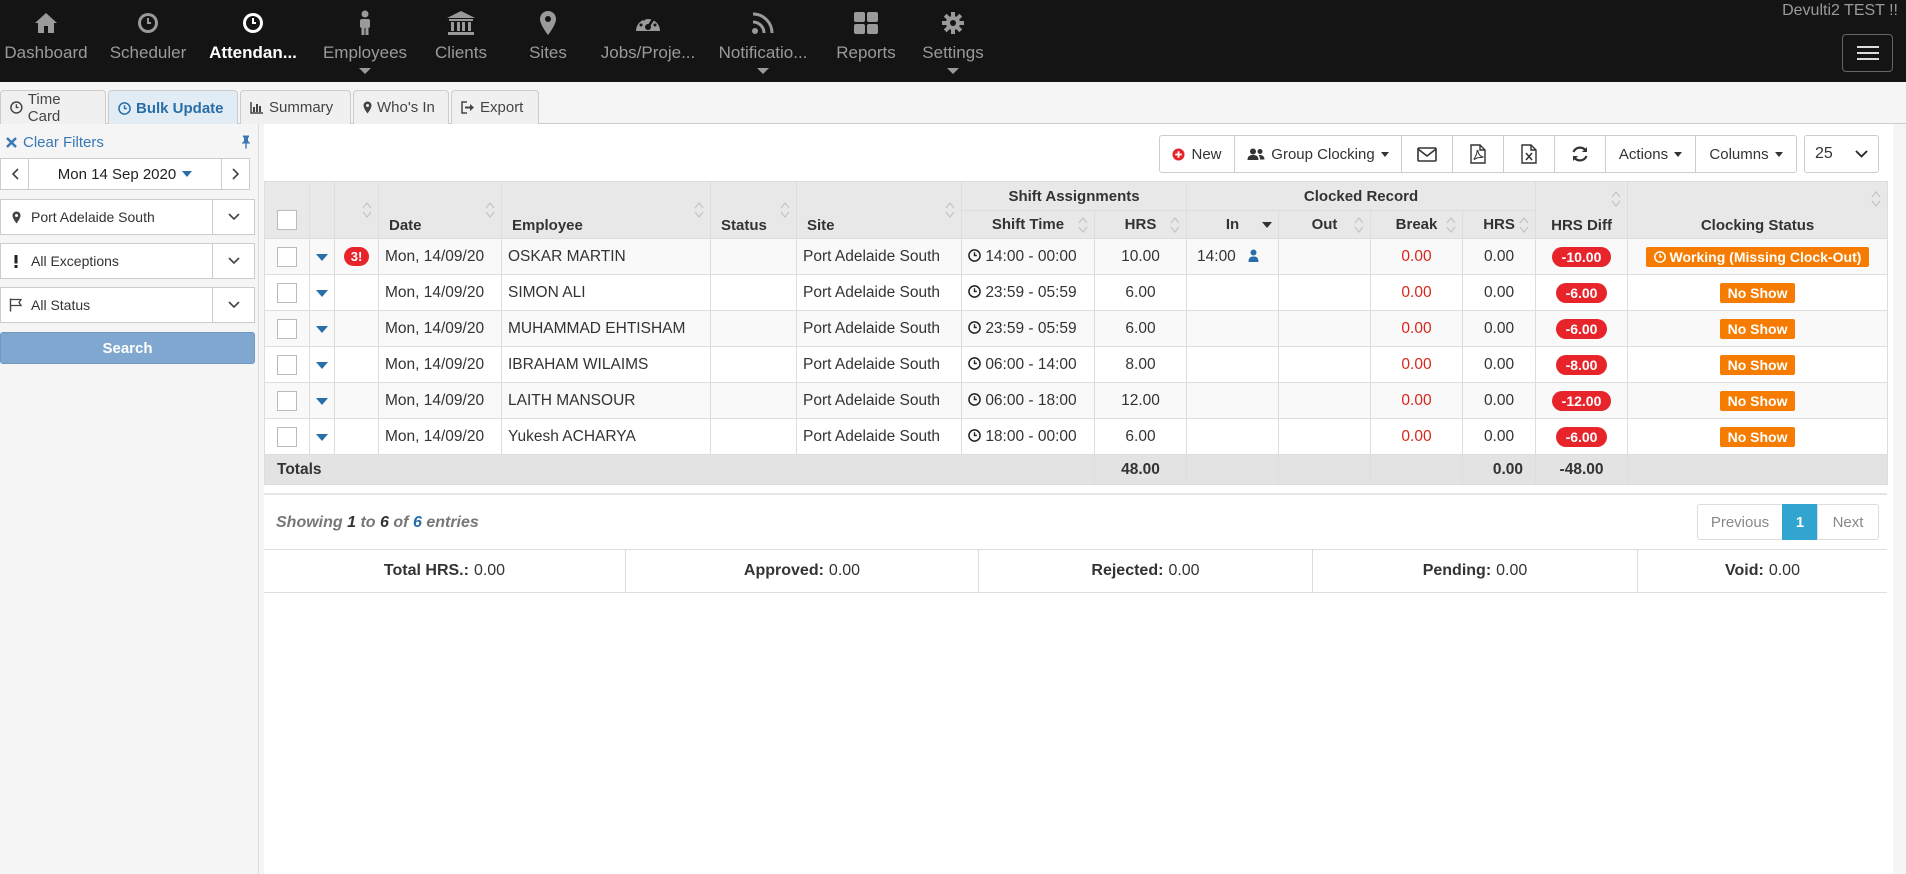 This screenshot has width=1906, height=874. Describe the element at coordinates (148, 41) in the screenshot. I see `nav-scheduler: Scheduler` at that location.